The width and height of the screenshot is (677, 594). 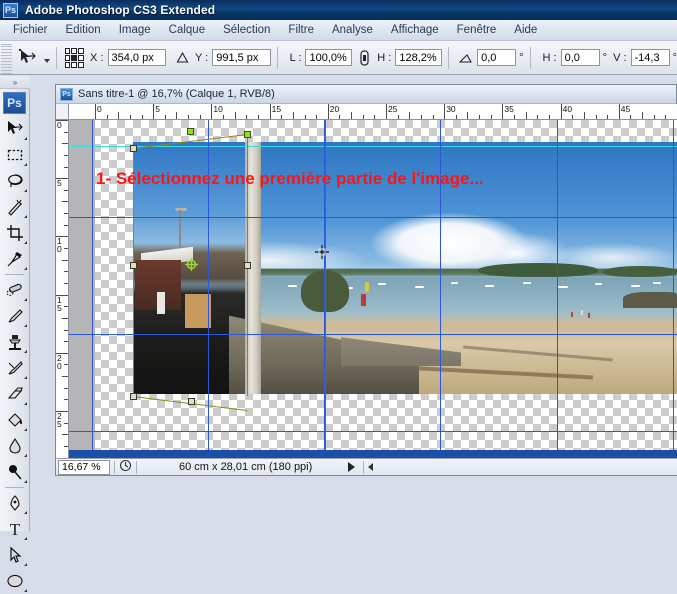 I want to click on application-title: Adobe Photoshop CS3 Extended, so click(x=120, y=10).